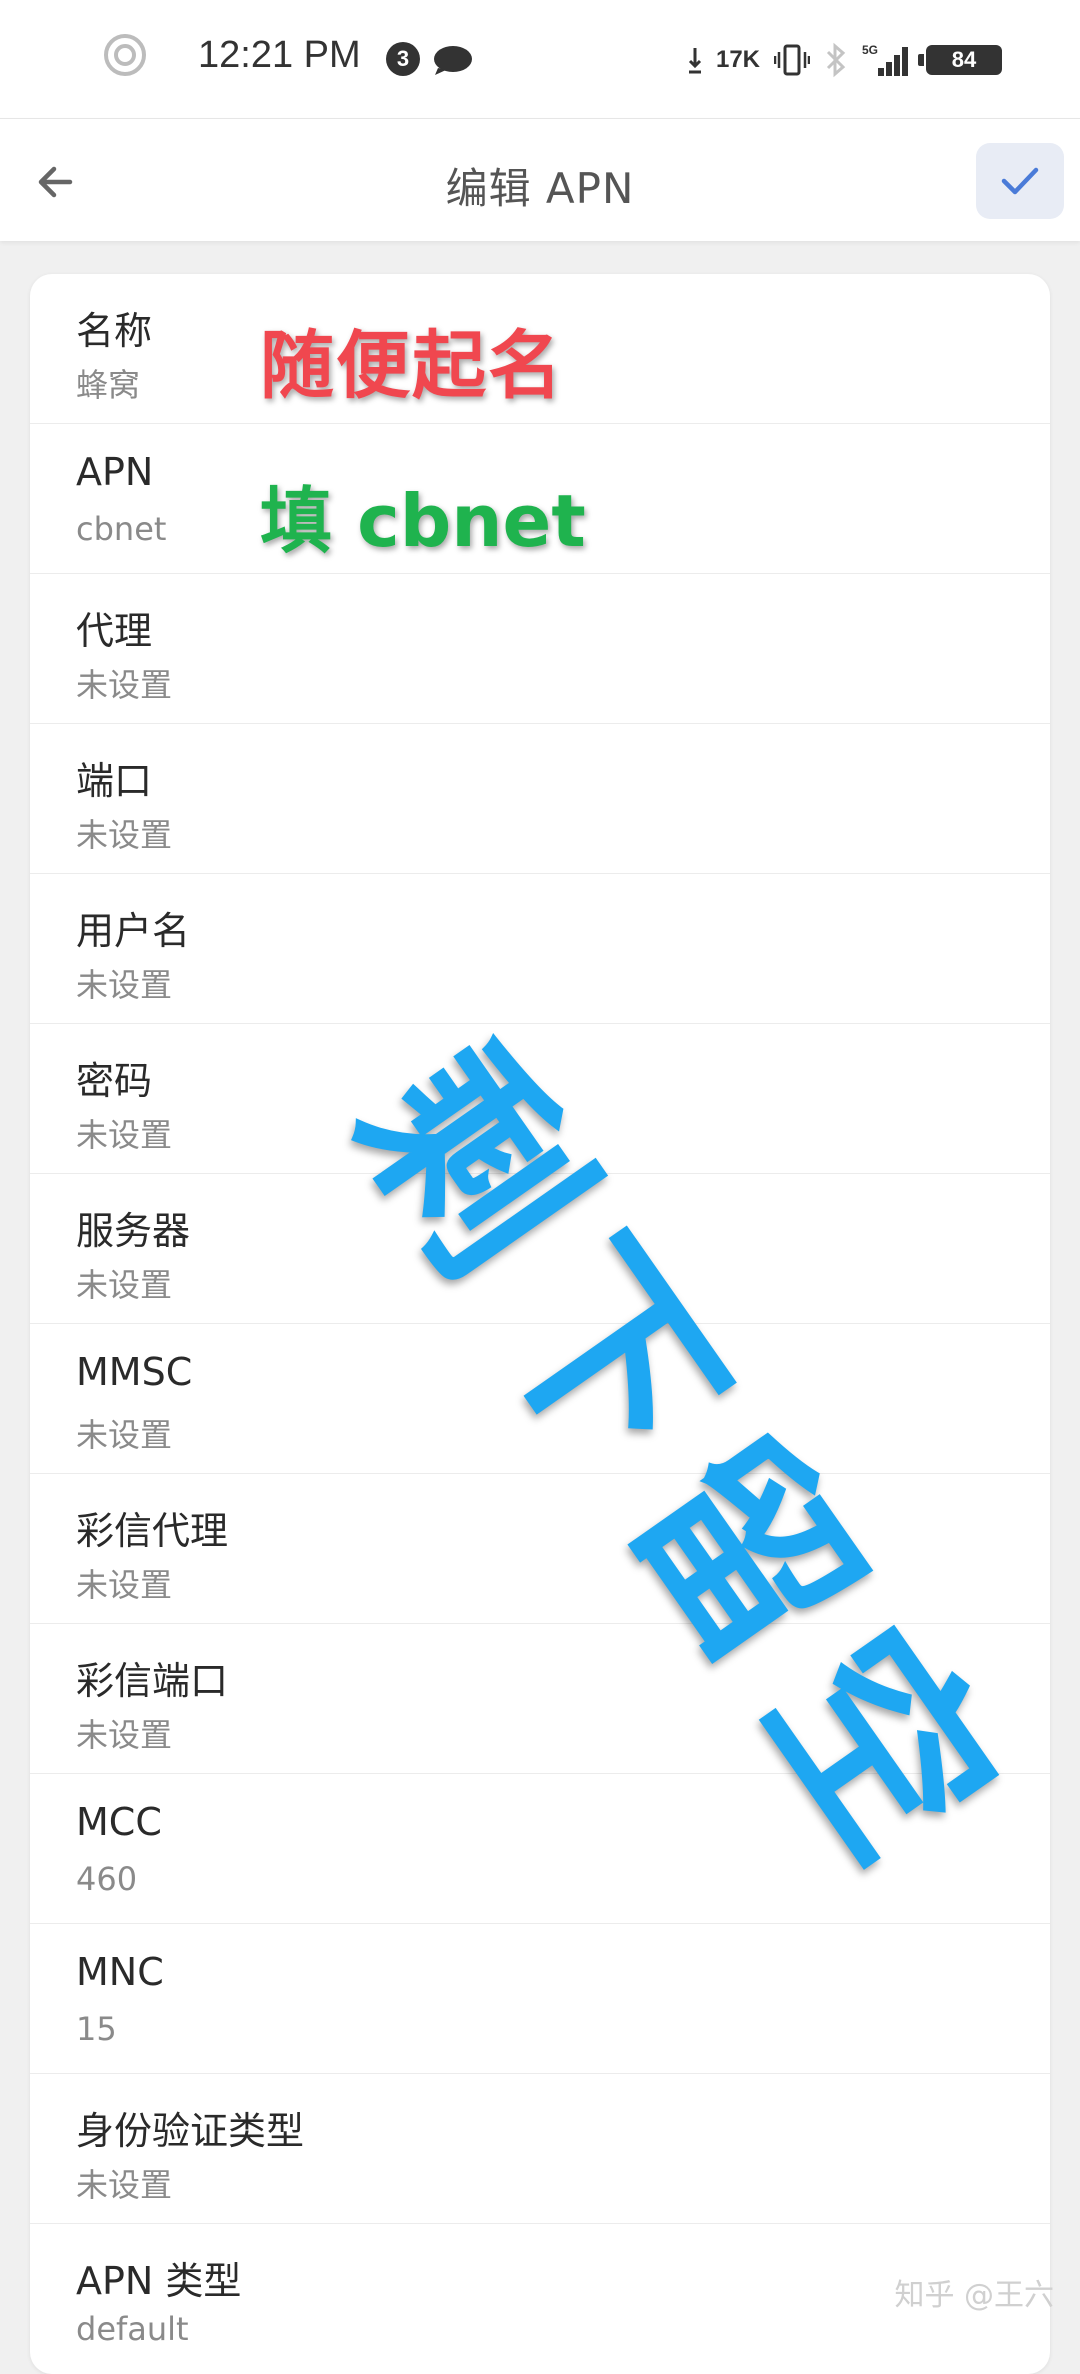 The width and height of the screenshot is (1080, 2374). I want to click on notification-count-badge: 3, so click(403, 59).